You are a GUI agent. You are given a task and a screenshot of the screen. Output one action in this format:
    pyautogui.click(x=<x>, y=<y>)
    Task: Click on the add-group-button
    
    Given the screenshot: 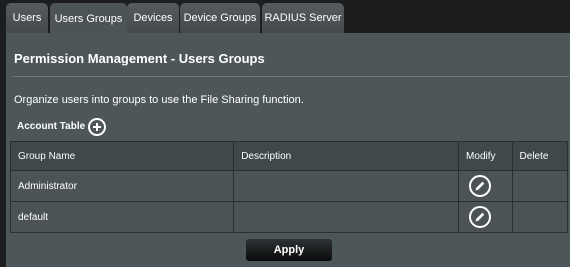 What is the action you would take?
    pyautogui.click(x=97, y=127)
    